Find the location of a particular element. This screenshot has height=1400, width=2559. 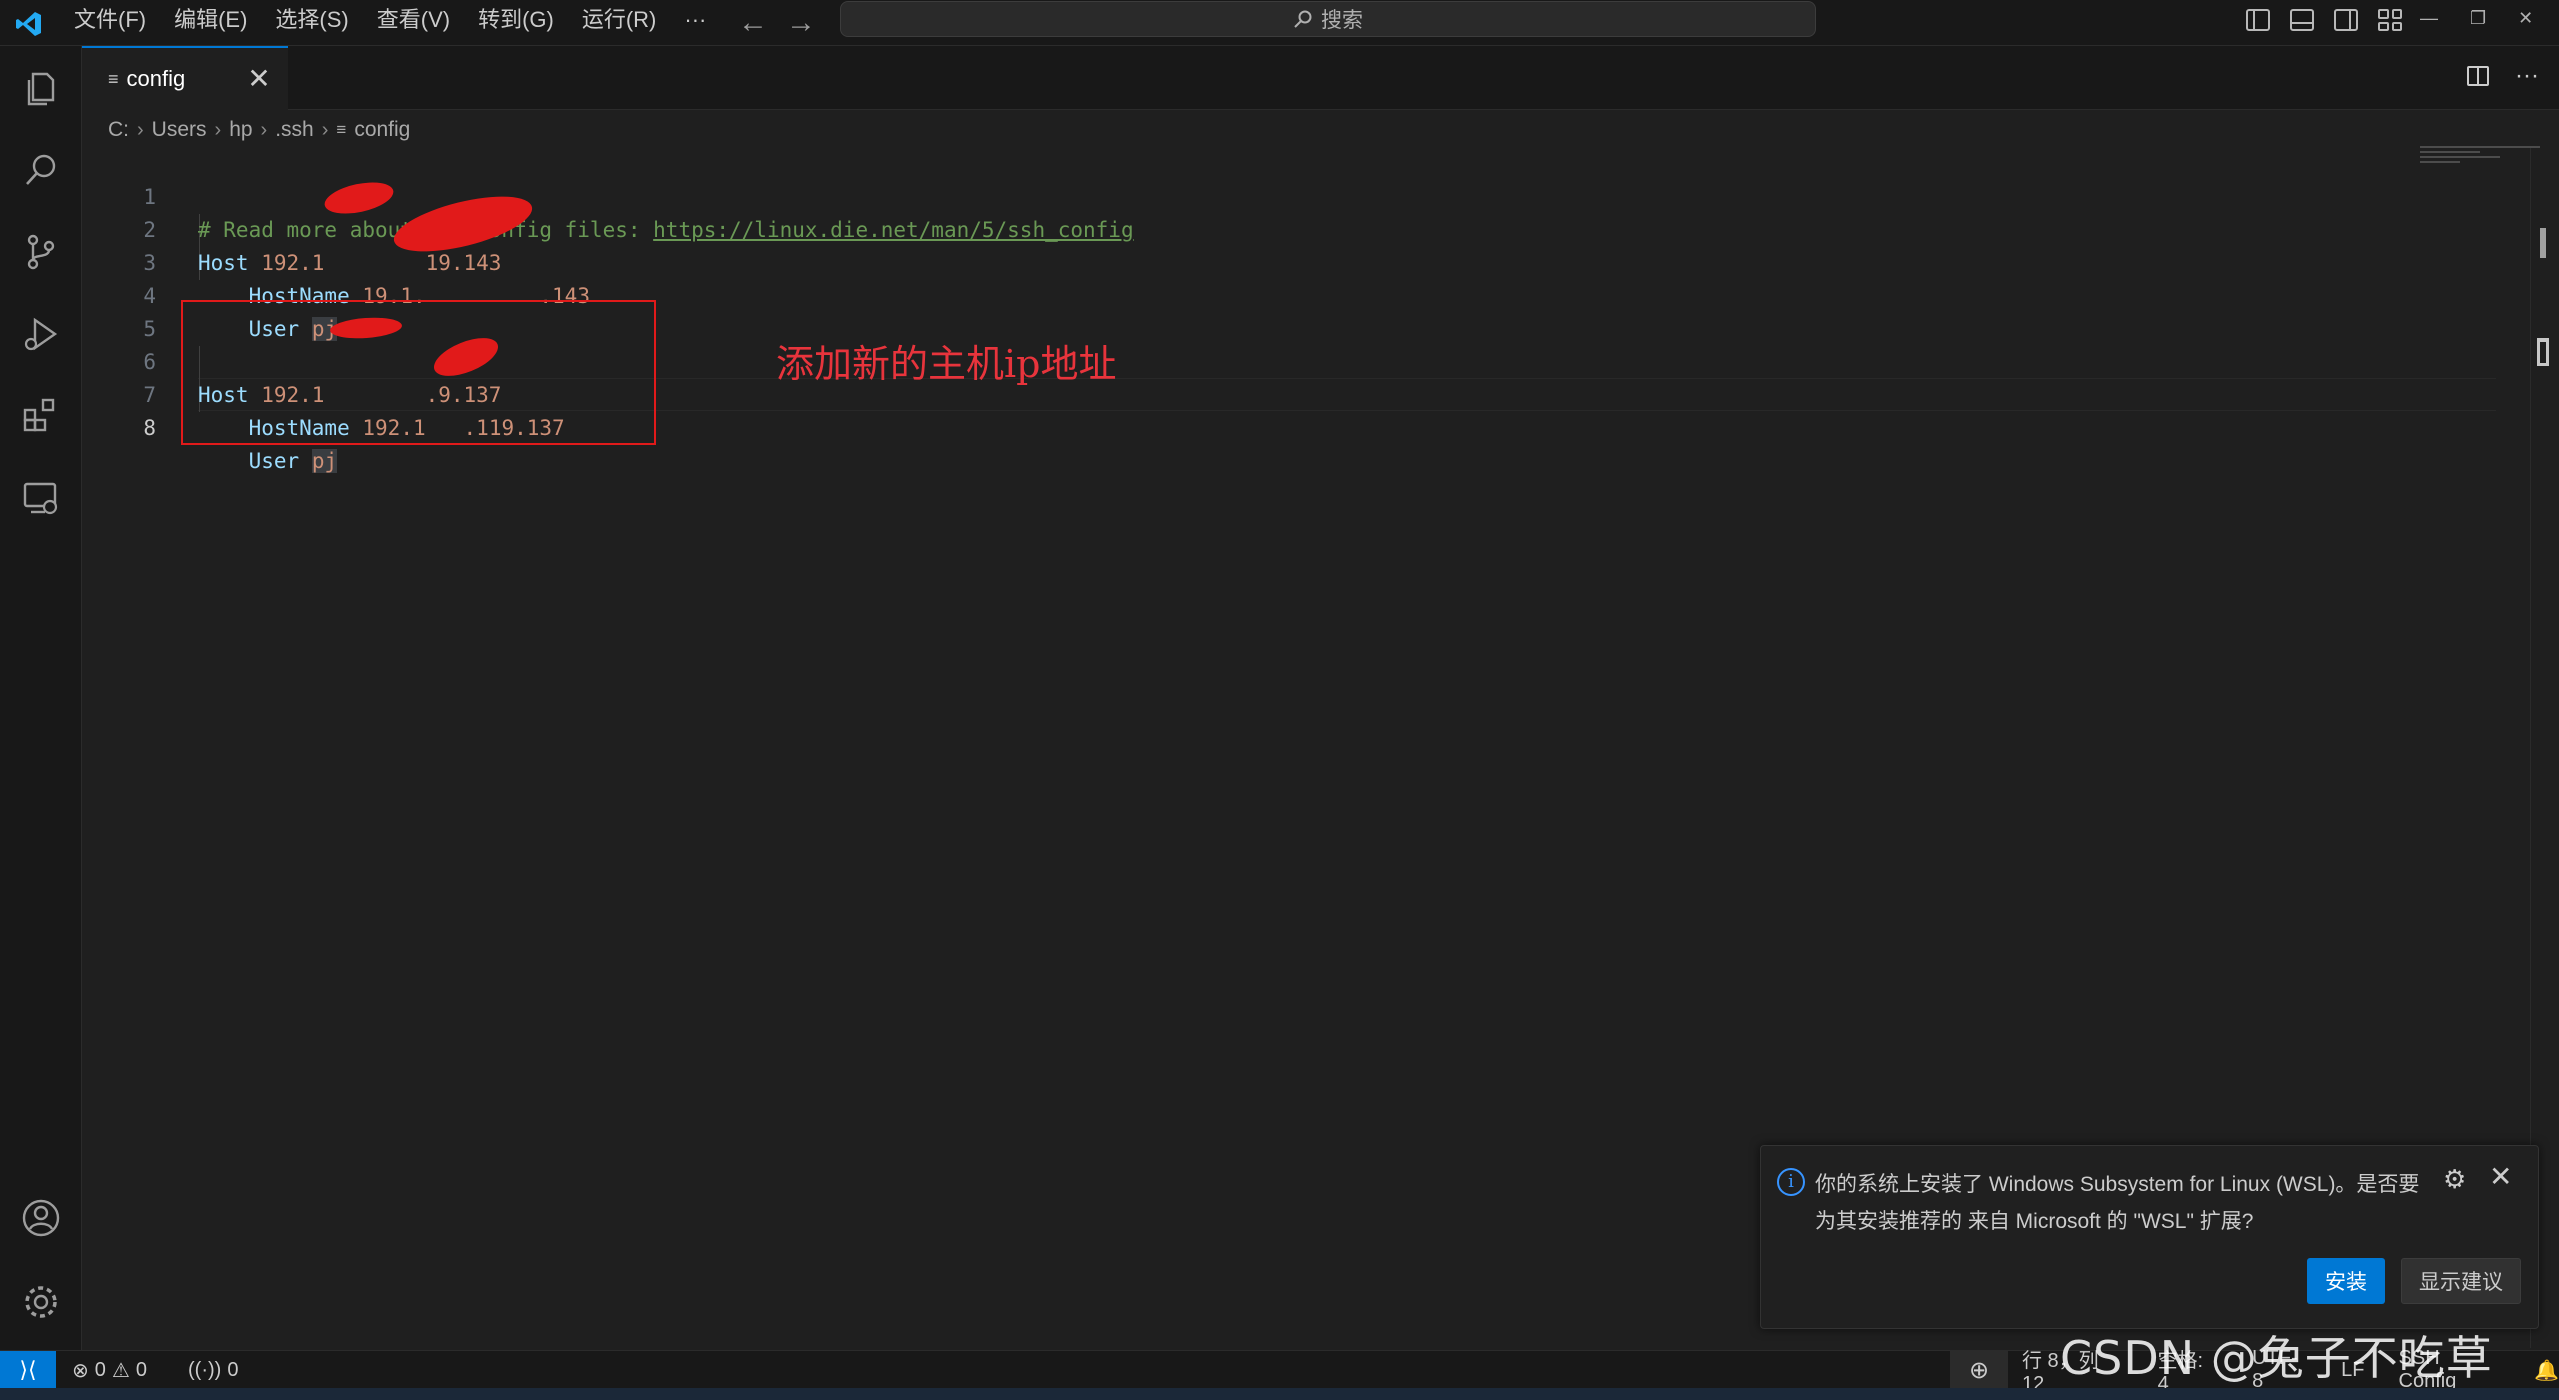

warning-count: 0 is located at coordinates (141, 1369).